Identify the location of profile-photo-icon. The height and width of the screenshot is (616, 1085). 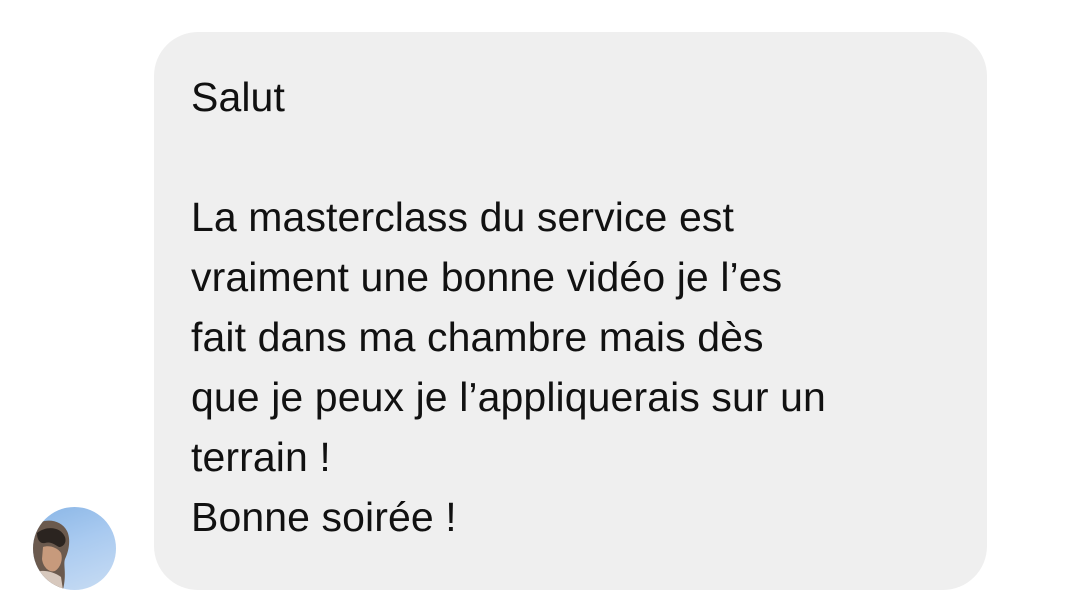
(51, 555).